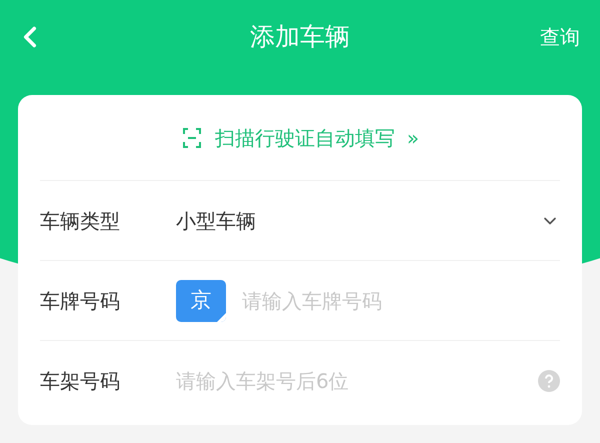  What do you see at coordinates (560, 37) in the screenshot?
I see `query-button: 查询` at bounding box center [560, 37].